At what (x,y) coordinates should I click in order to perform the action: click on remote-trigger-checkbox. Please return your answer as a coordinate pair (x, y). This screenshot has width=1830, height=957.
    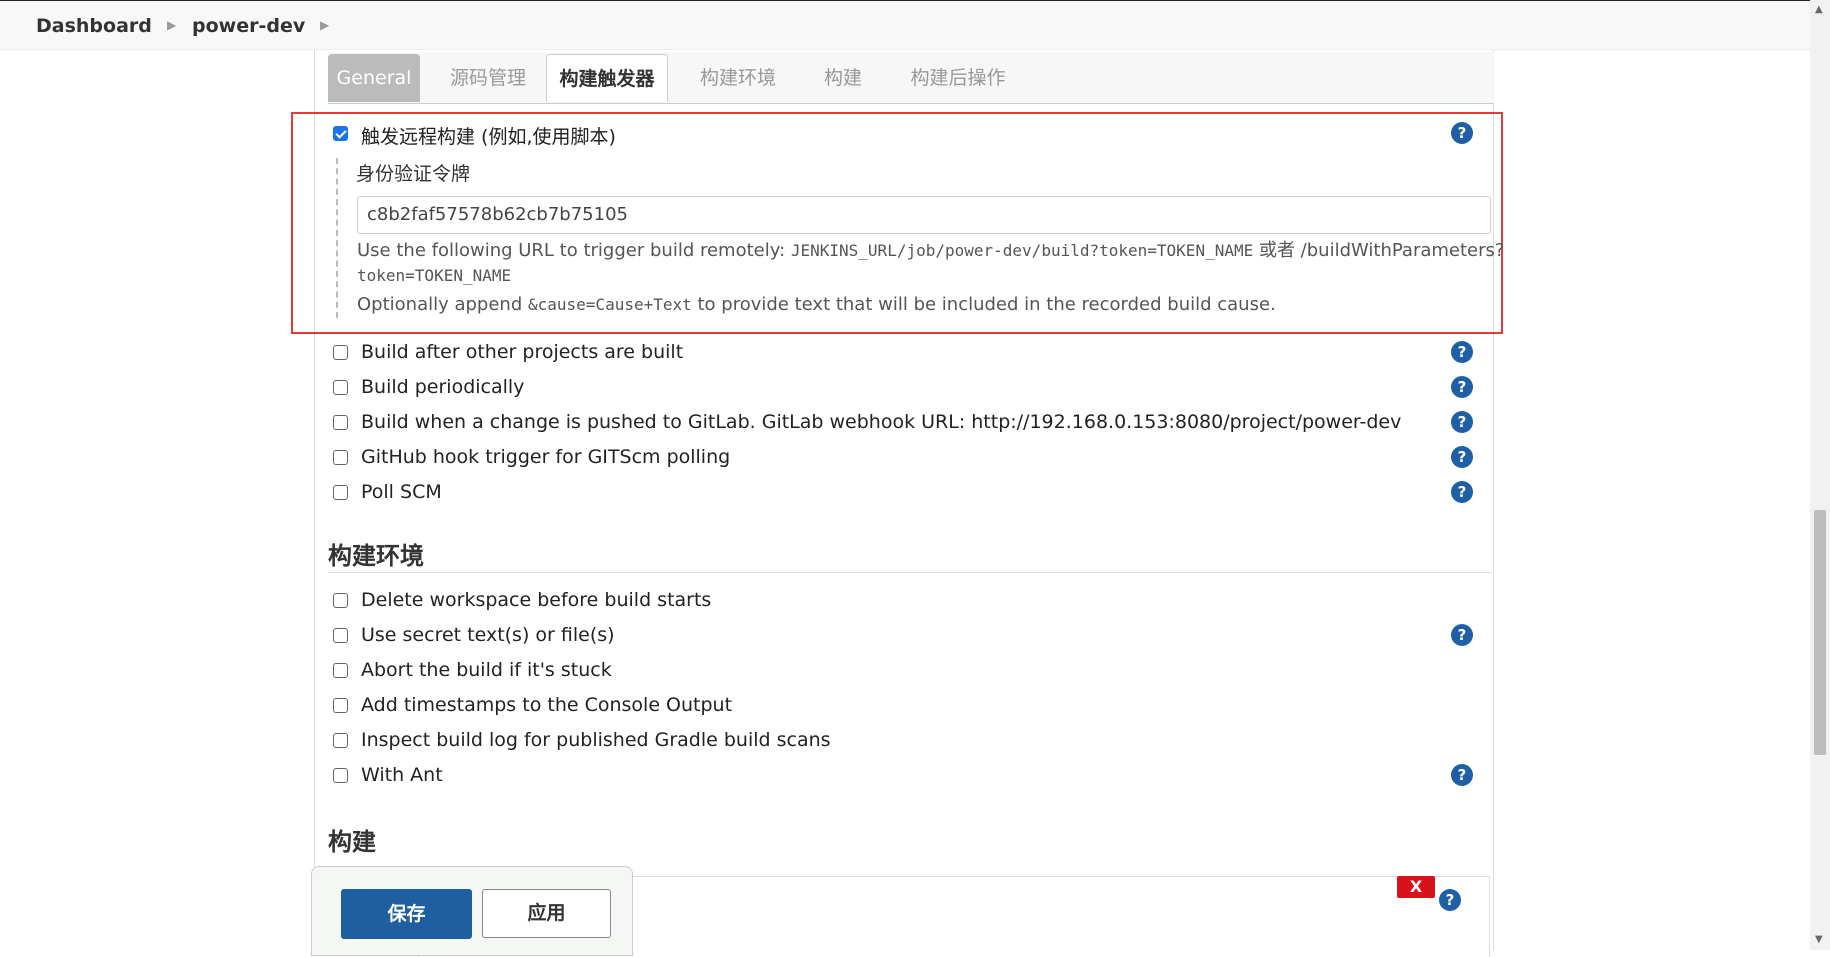
    Looking at the image, I should click on (340, 133).